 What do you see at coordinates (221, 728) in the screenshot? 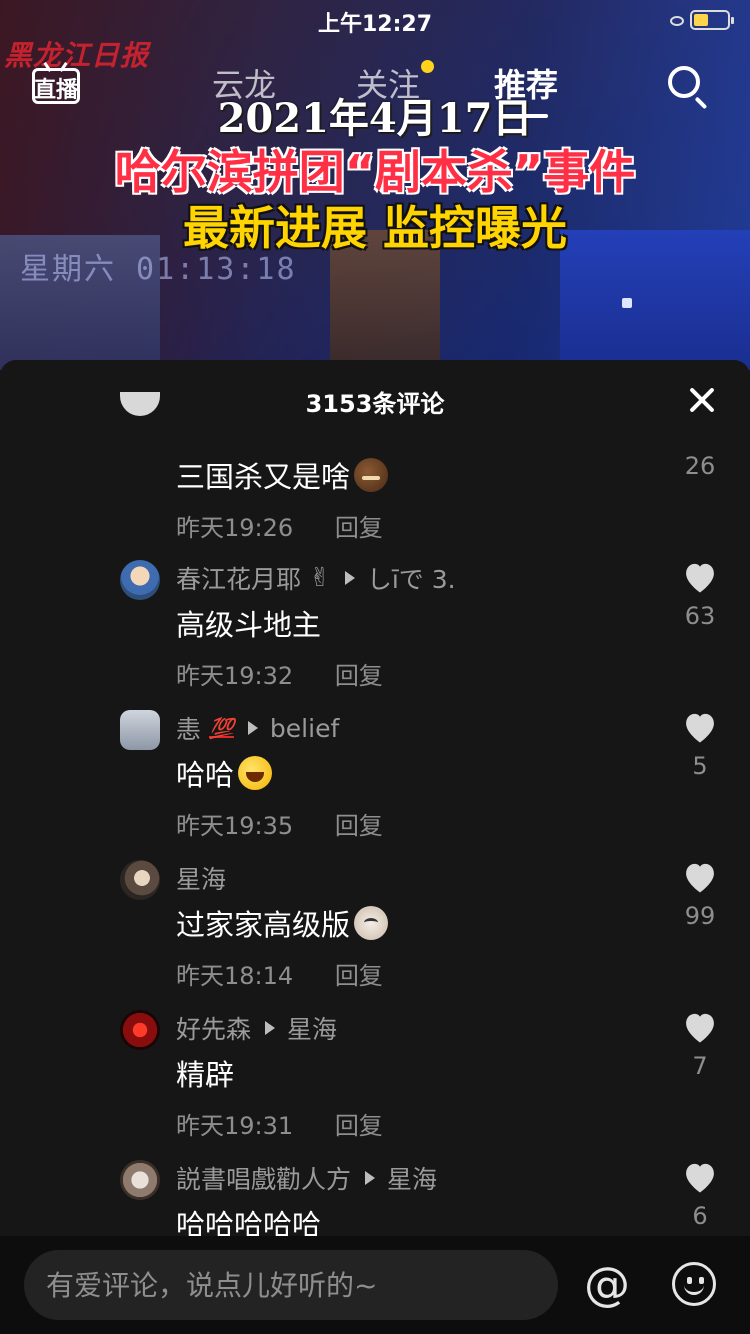
I see `hundred-points-emoji-icon: 💯` at bounding box center [221, 728].